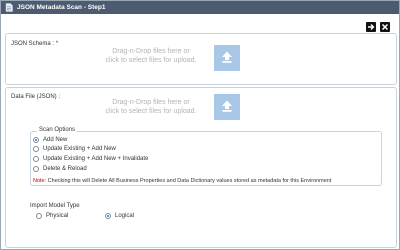  I want to click on json-schema-label: JSON Schema : *, so click(34, 44).